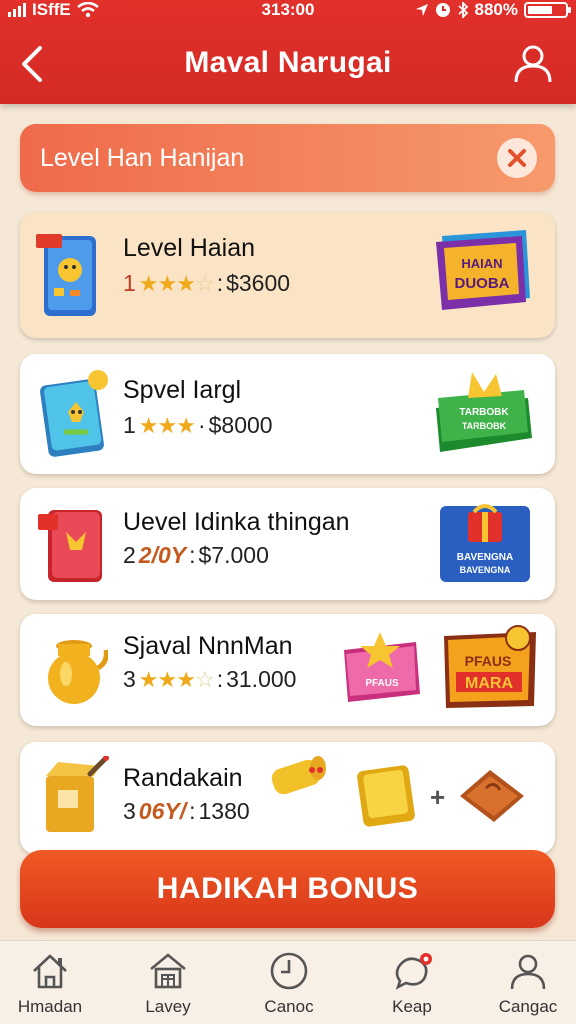 The image size is (576, 1024). I want to click on item-price: 1380, so click(224, 811).